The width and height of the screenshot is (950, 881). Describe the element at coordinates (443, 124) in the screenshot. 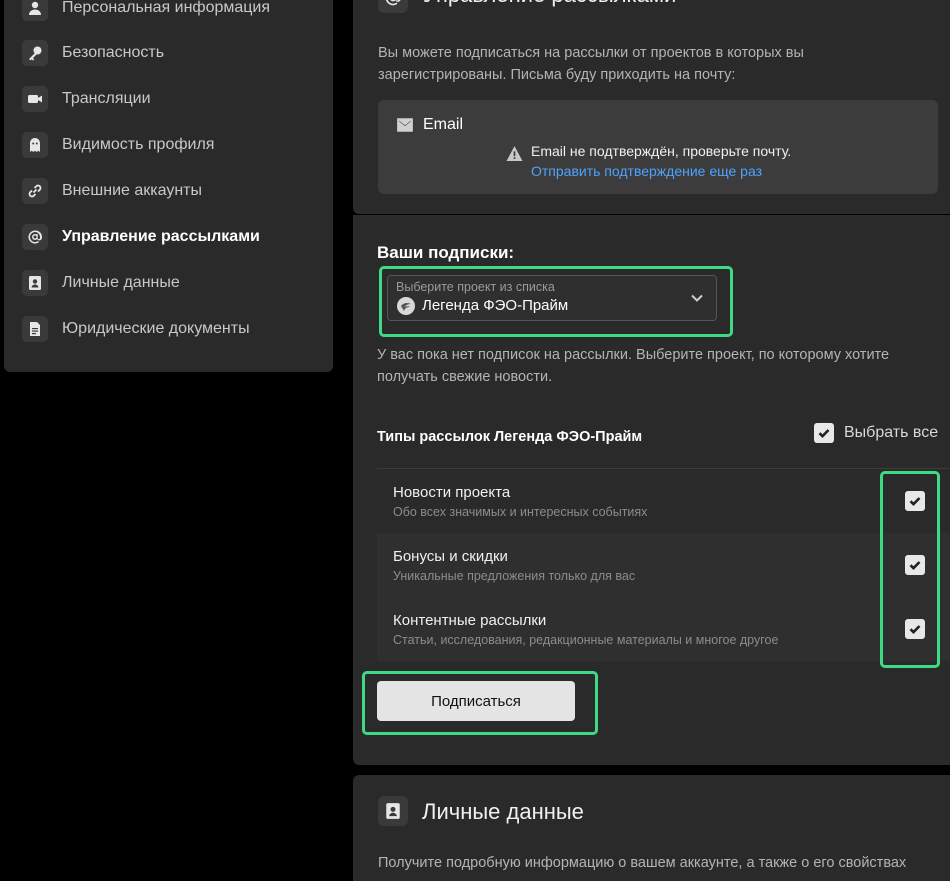

I see `email-label: Email` at that location.